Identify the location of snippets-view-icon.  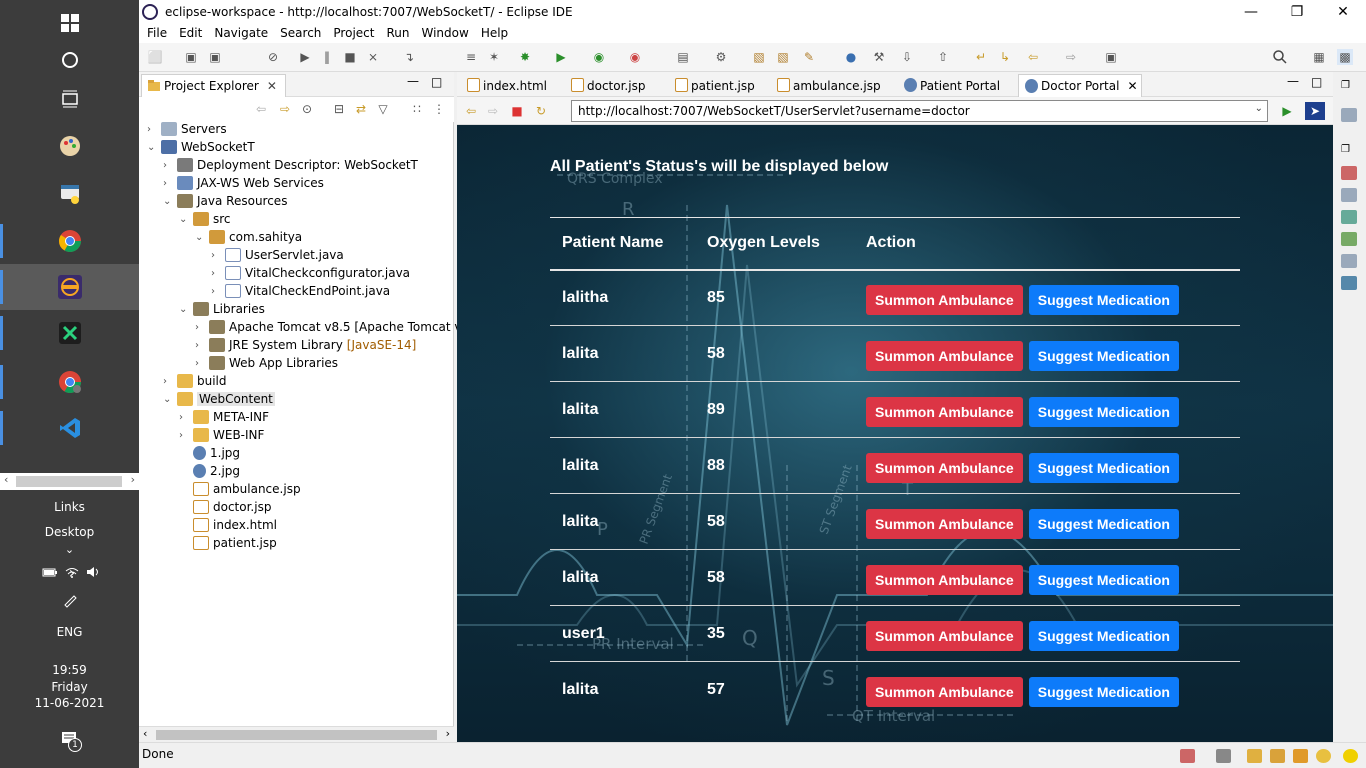
(1349, 261).